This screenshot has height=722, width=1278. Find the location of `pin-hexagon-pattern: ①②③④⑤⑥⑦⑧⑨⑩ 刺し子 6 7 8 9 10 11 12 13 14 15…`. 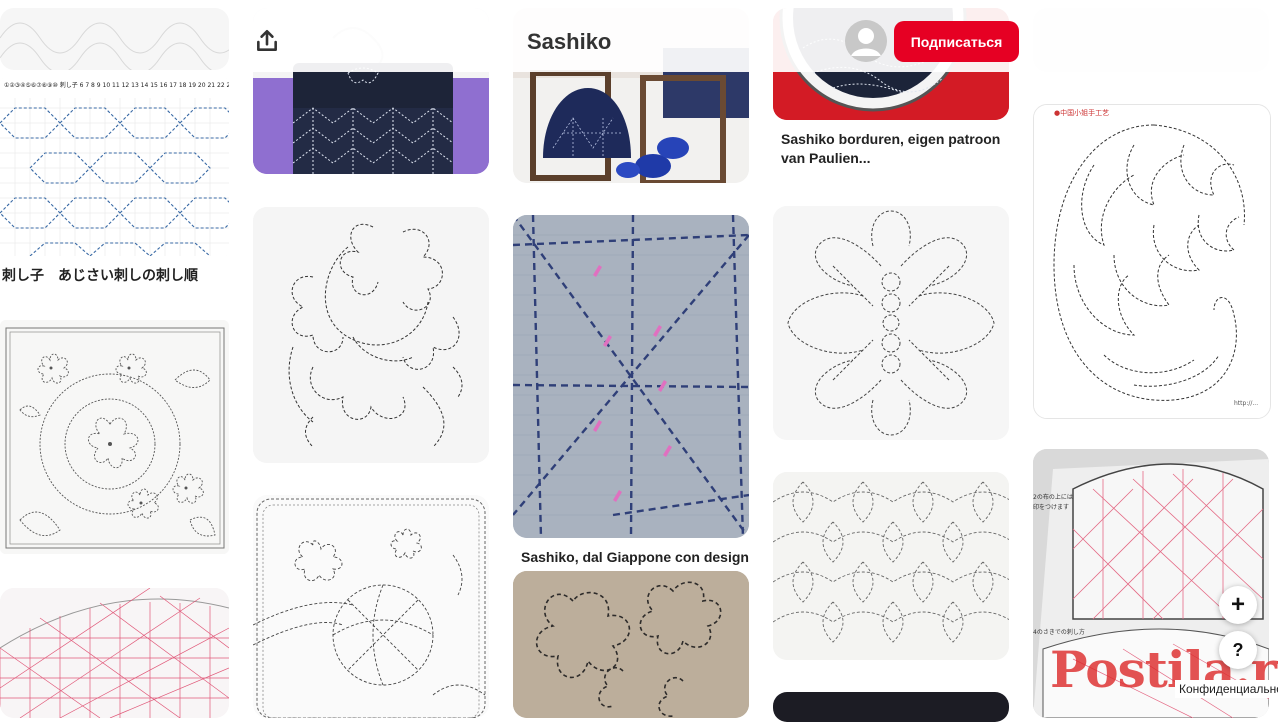

pin-hexagon-pattern: ①②③④⑤⑥⑦⑧⑨⑩ 刺し子 6 7 8 9 10 11 12 13 14 15… is located at coordinates (114, 167).